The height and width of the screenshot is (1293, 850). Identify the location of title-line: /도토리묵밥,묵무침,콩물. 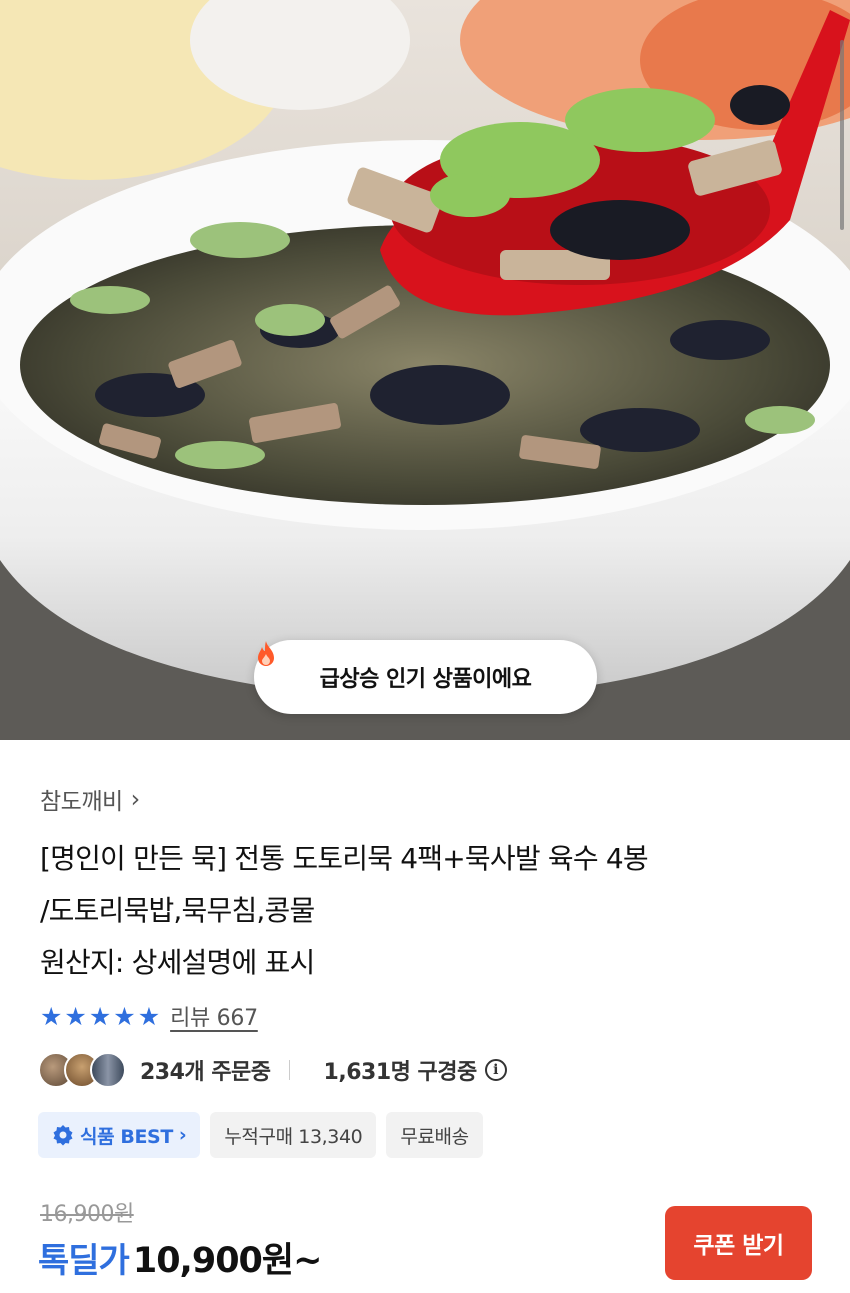
(177, 910).